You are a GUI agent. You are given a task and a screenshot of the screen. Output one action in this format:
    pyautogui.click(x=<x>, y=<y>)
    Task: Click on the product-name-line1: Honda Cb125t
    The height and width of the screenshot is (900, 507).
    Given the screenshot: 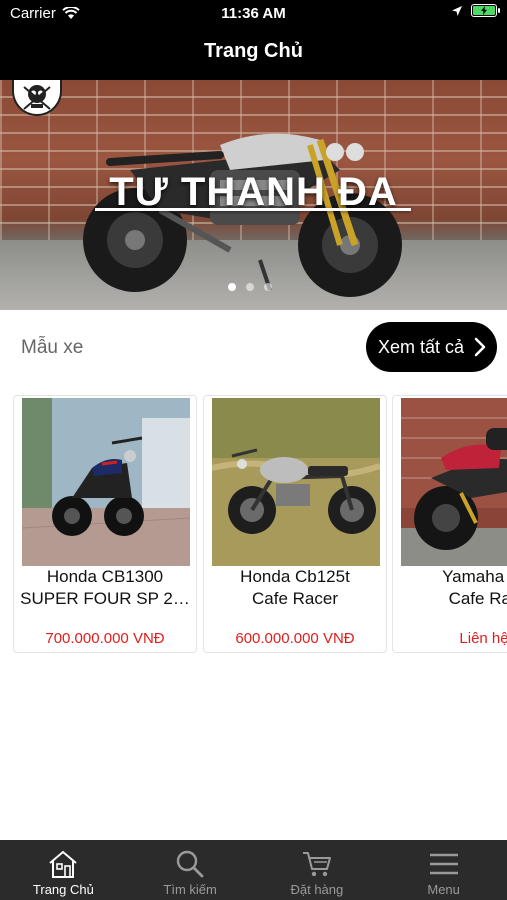 What is the action you would take?
    pyautogui.click(x=295, y=576)
    